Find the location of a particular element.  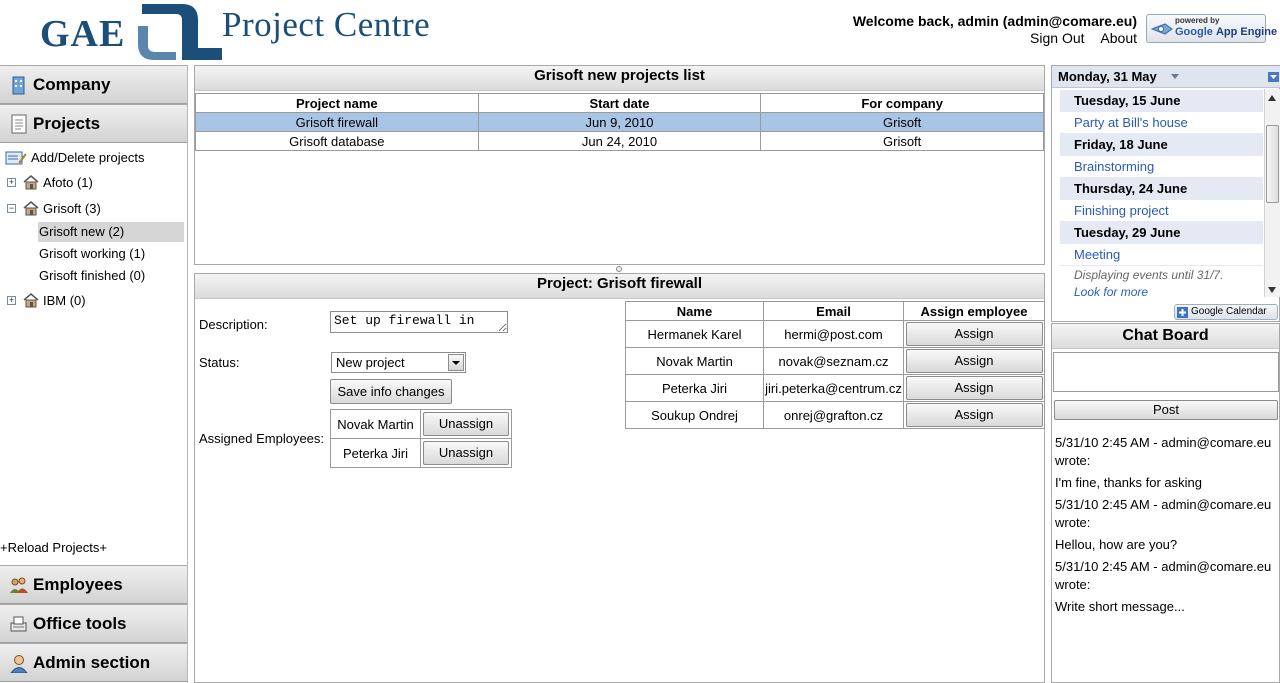

cell-start-date: Jun 9, 2010 is located at coordinates (619, 122).